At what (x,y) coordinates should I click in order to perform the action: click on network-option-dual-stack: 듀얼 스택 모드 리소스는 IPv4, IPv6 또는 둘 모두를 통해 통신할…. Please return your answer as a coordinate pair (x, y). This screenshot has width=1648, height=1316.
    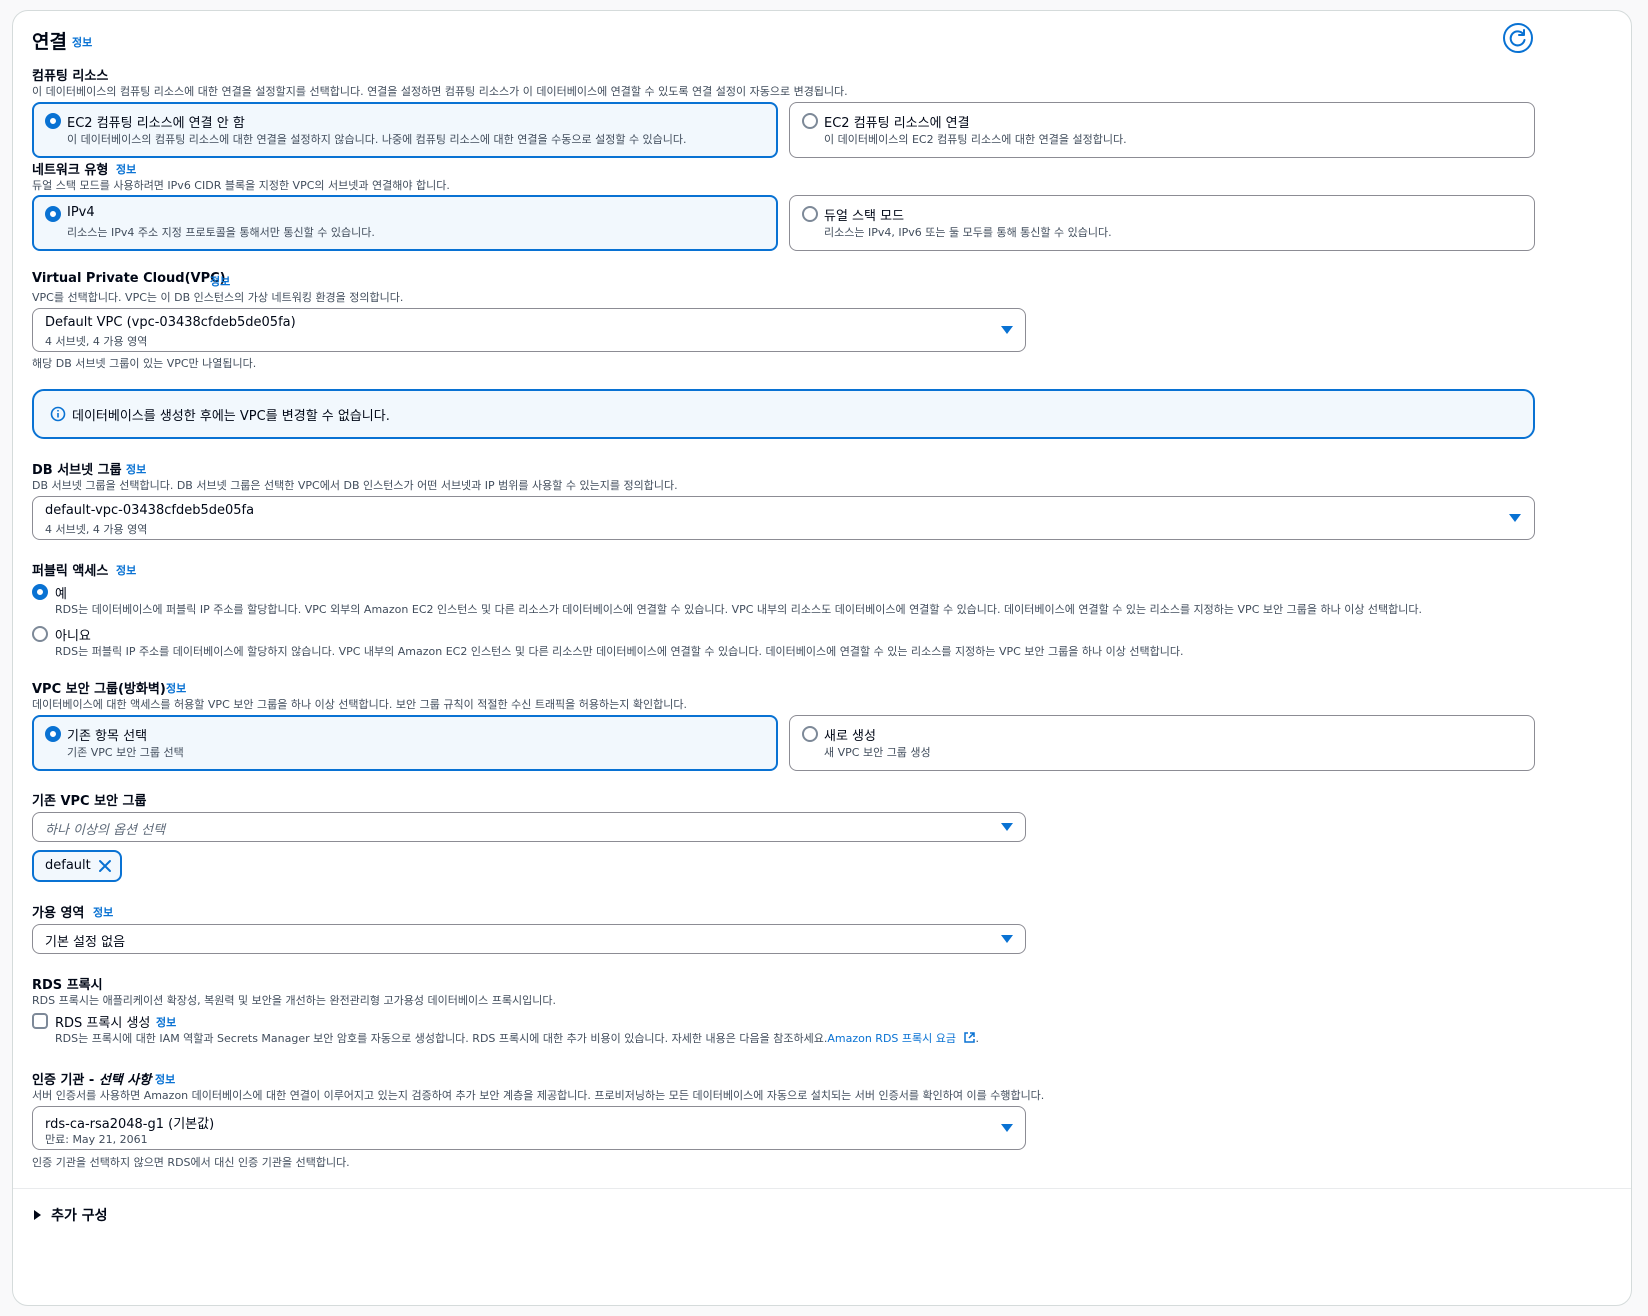
    Looking at the image, I should click on (1162, 223).